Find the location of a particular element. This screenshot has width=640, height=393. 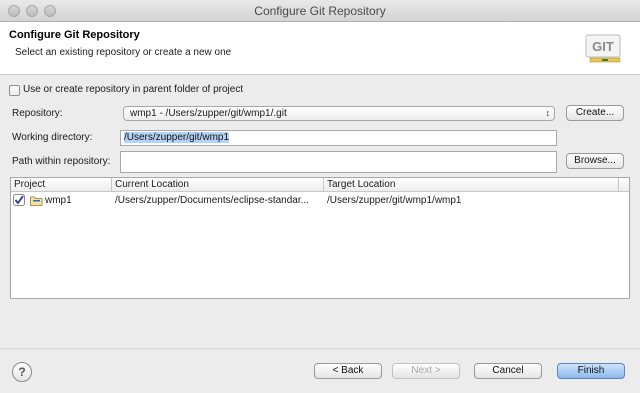

project-name: wmp1 is located at coordinates (58, 200).